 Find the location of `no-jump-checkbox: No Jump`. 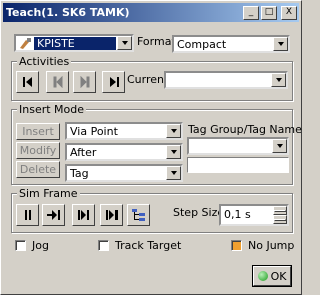

no-jump-checkbox: No Jump is located at coordinates (262, 245).